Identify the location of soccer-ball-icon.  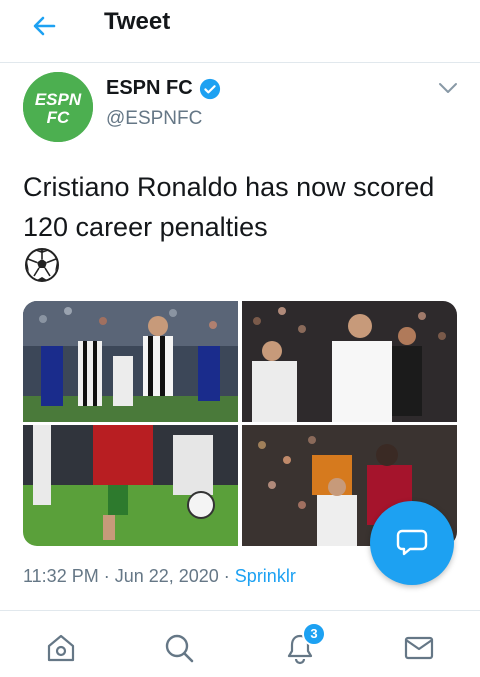
(42, 265).